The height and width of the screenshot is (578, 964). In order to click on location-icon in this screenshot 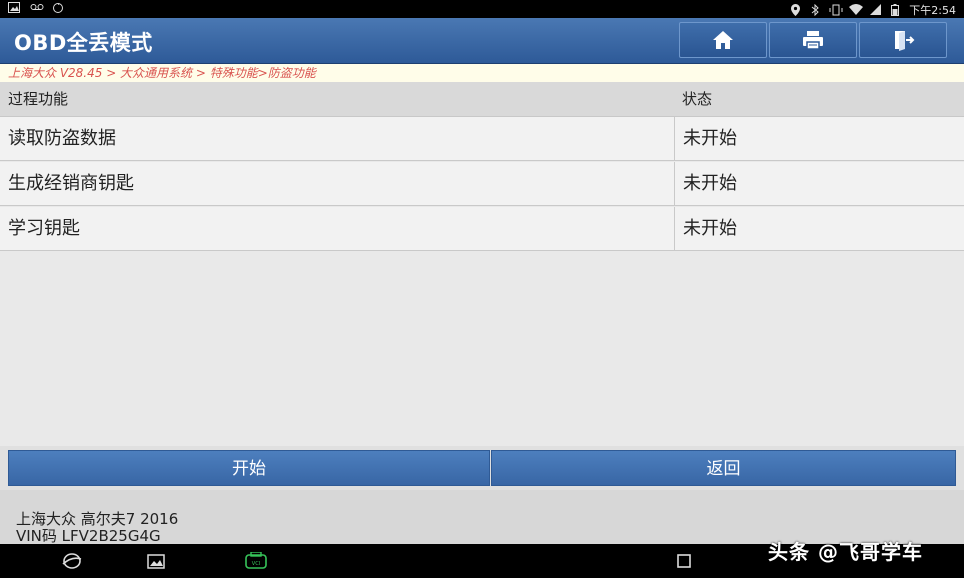, I will do `click(795, 10)`.